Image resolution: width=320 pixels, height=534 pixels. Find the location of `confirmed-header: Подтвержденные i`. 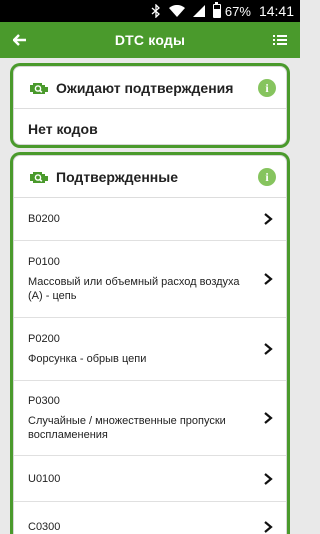

confirmed-header: Подтвержденные i is located at coordinates (150, 177).